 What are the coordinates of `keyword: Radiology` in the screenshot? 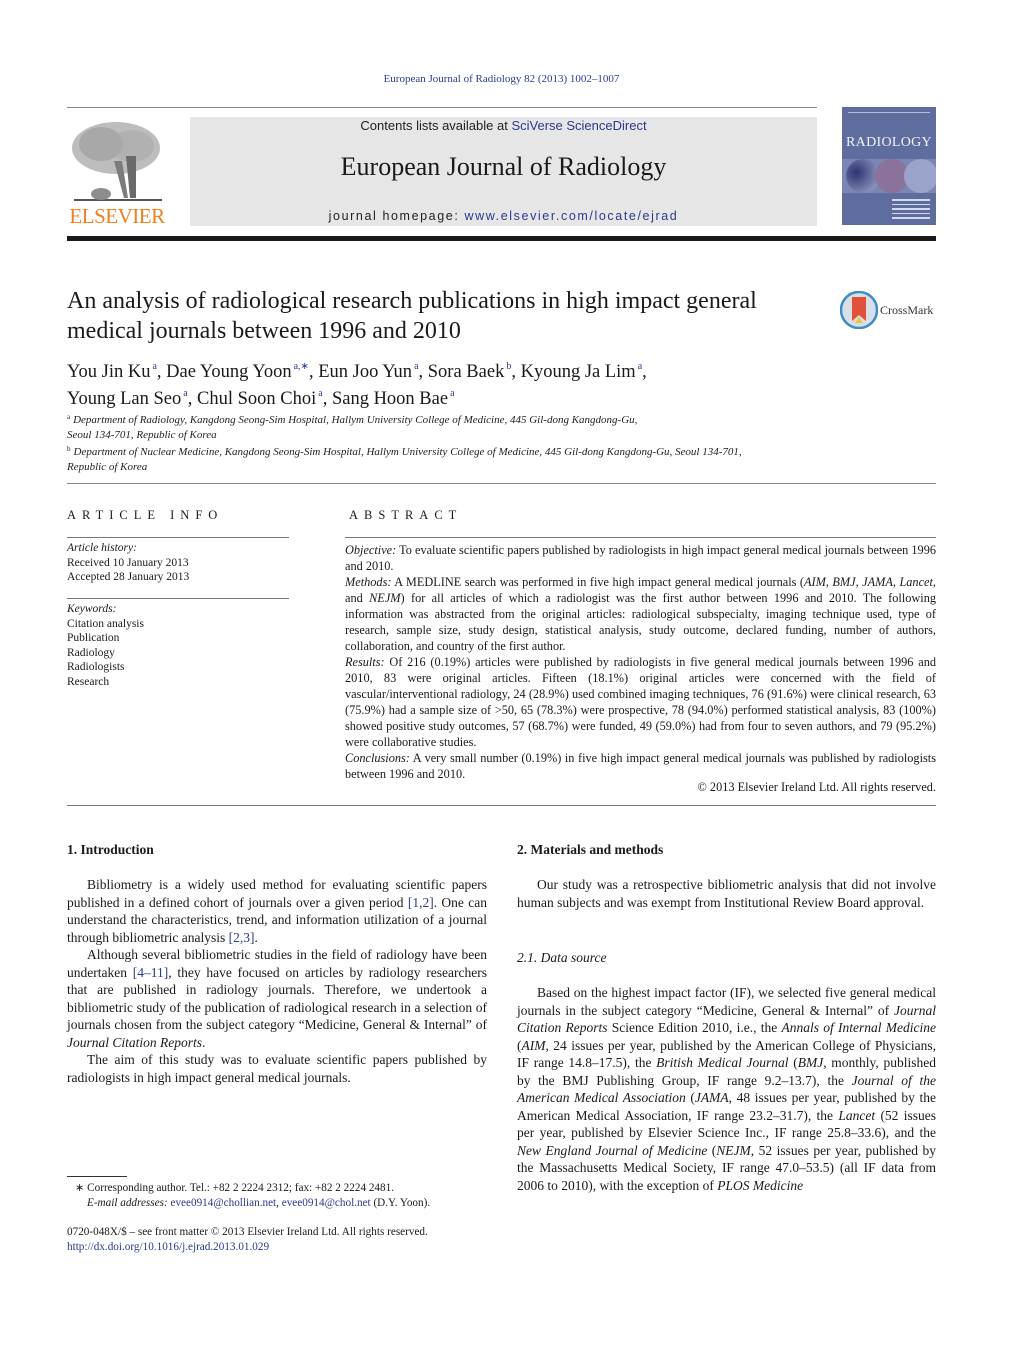 It's located at (178, 653).